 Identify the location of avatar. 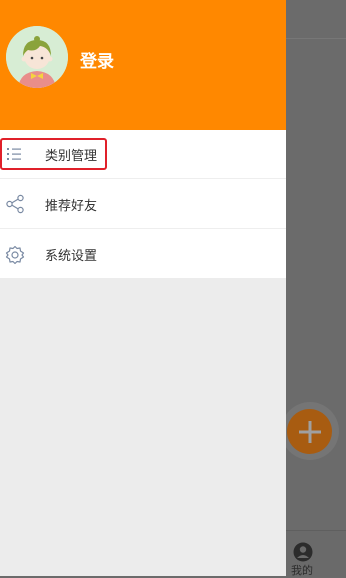
(37, 57).